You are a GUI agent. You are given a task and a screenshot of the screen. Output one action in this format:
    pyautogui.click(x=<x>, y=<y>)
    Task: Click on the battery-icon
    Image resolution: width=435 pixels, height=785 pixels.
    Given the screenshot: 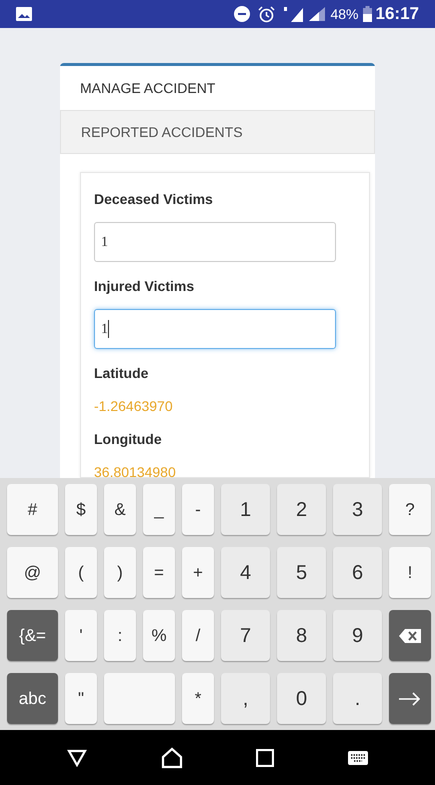 What is the action you would take?
    pyautogui.click(x=367, y=14)
    